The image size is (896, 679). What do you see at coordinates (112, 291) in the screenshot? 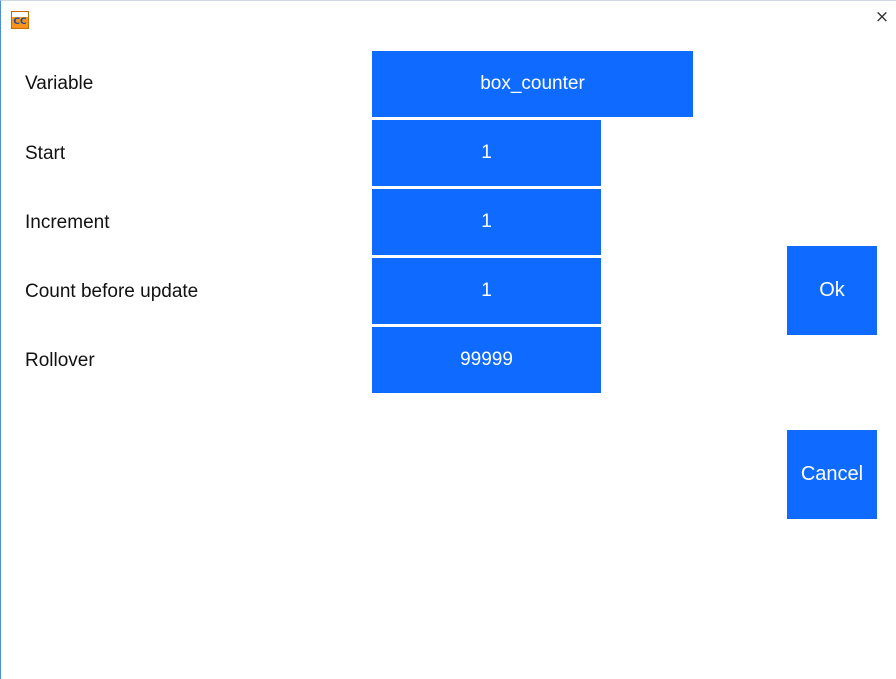
I see `count-before-update-label: Count before update` at bounding box center [112, 291].